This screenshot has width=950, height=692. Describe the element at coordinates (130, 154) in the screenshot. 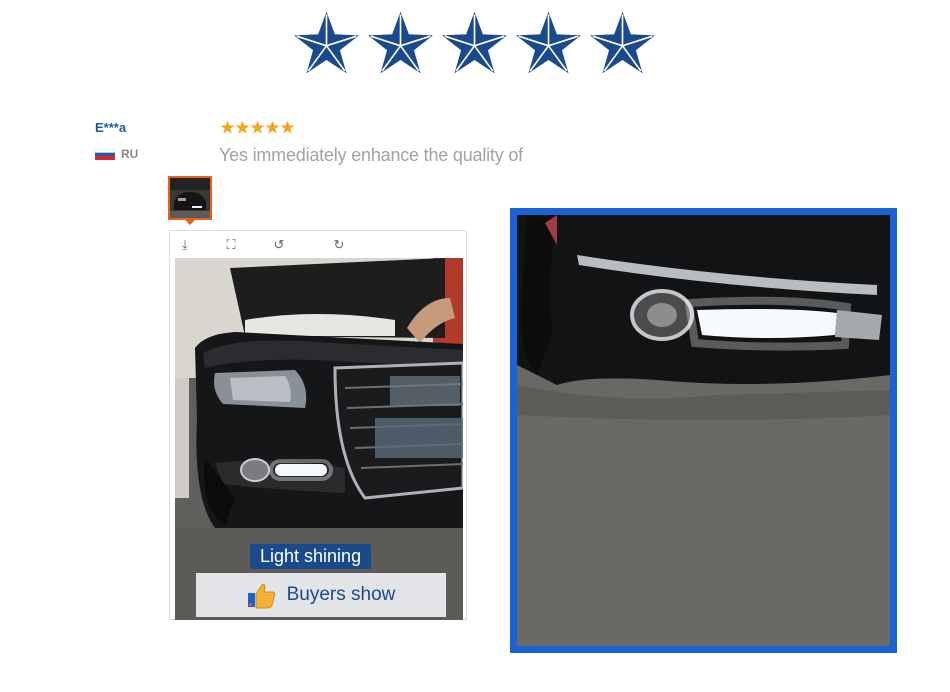

I see `reviewer-country: RU` at that location.